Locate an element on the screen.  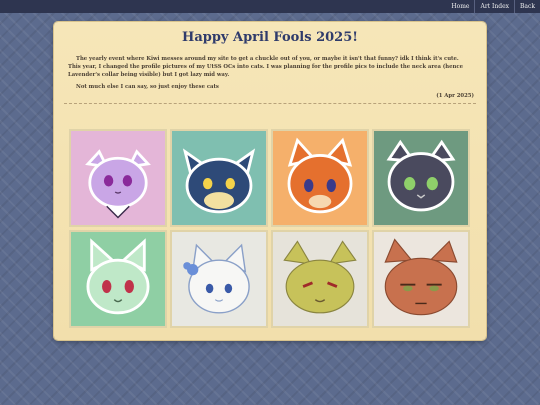
white-flower-cat-icon is located at coordinates (219, 279).